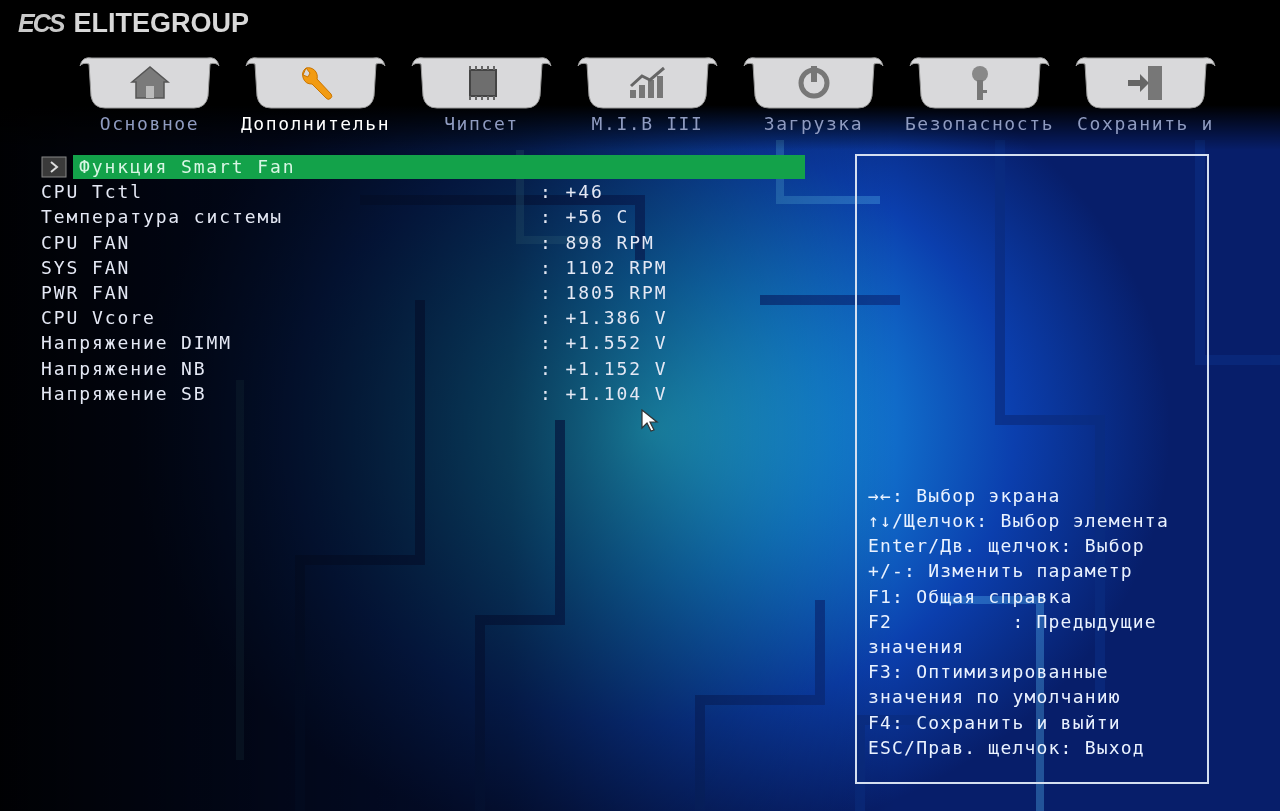 The height and width of the screenshot is (811, 1280). I want to click on help-text: ESC/Прав. щелчок: Выход, so click(1007, 747).